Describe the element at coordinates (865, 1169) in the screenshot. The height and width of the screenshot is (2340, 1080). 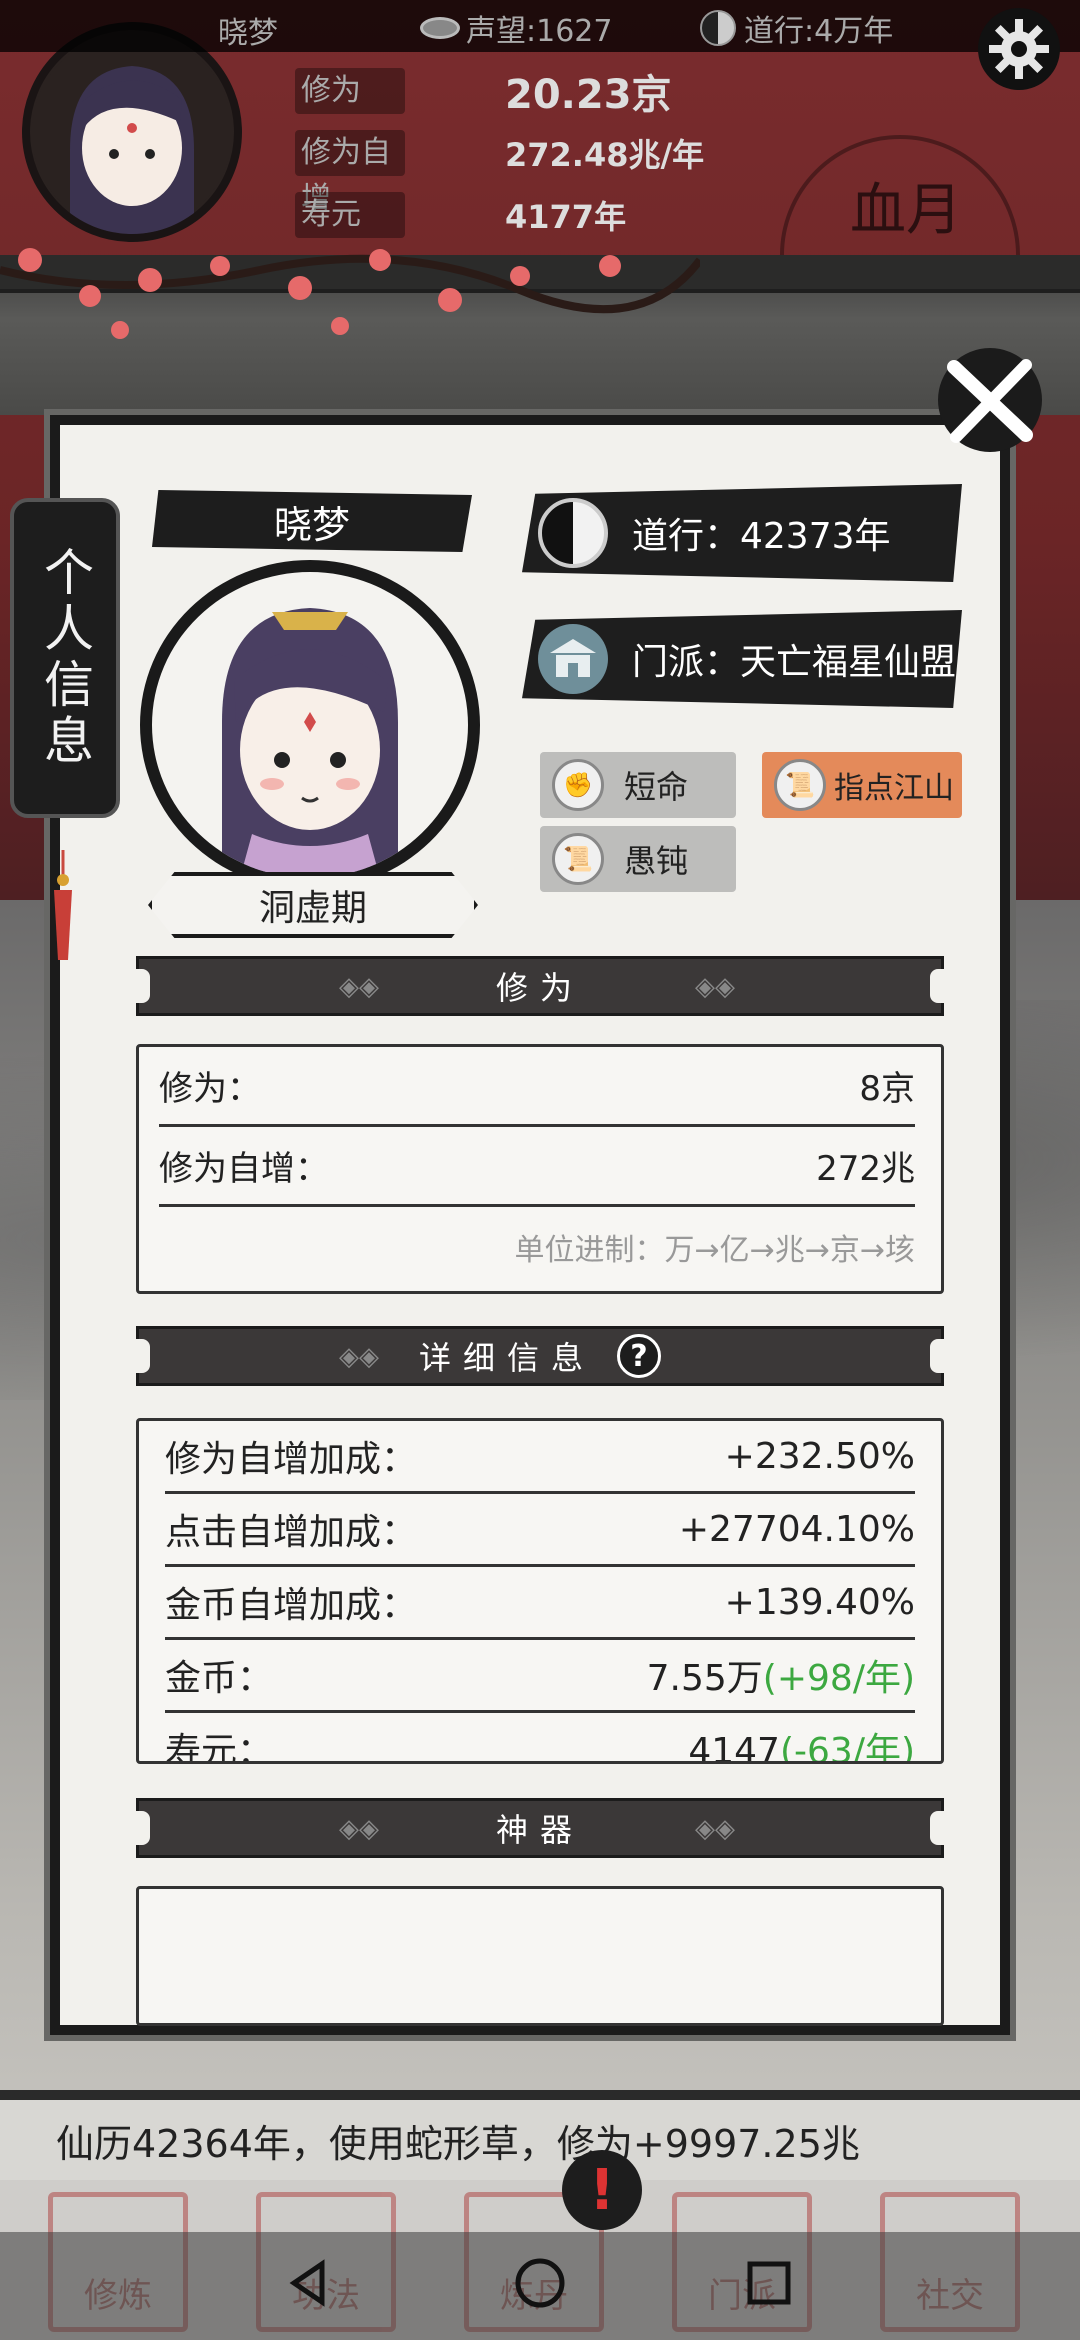
I see `row-value: 272兆` at that location.